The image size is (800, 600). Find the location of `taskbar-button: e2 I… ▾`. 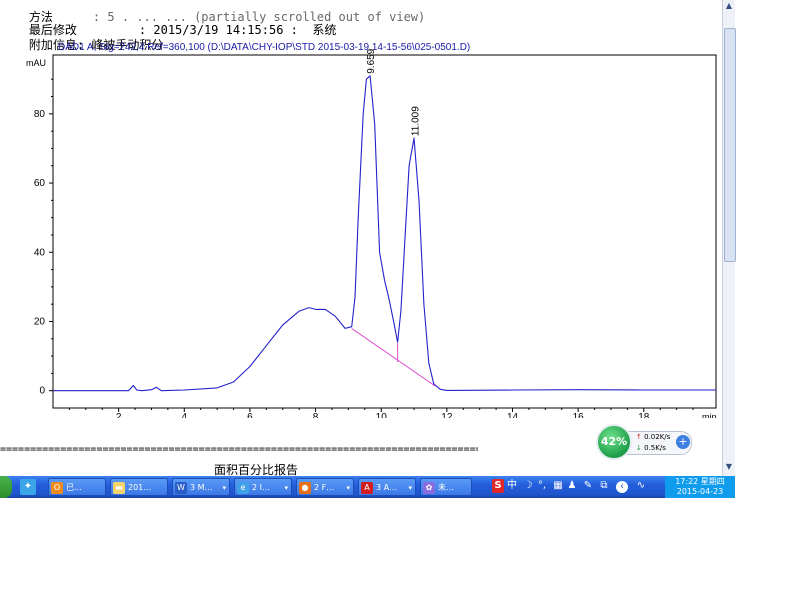

taskbar-button: e2 I… ▾ is located at coordinates (263, 487).